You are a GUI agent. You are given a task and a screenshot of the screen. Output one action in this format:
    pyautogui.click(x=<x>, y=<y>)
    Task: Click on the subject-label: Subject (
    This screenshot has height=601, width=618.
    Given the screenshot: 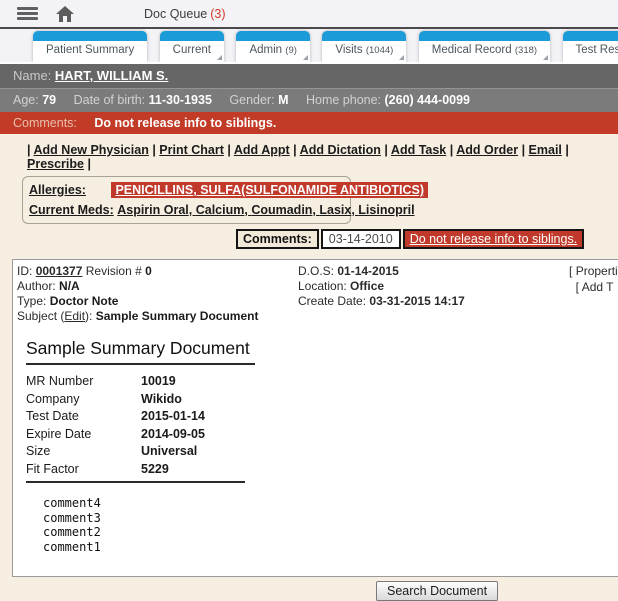 What is the action you would take?
    pyautogui.click(x=41, y=316)
    